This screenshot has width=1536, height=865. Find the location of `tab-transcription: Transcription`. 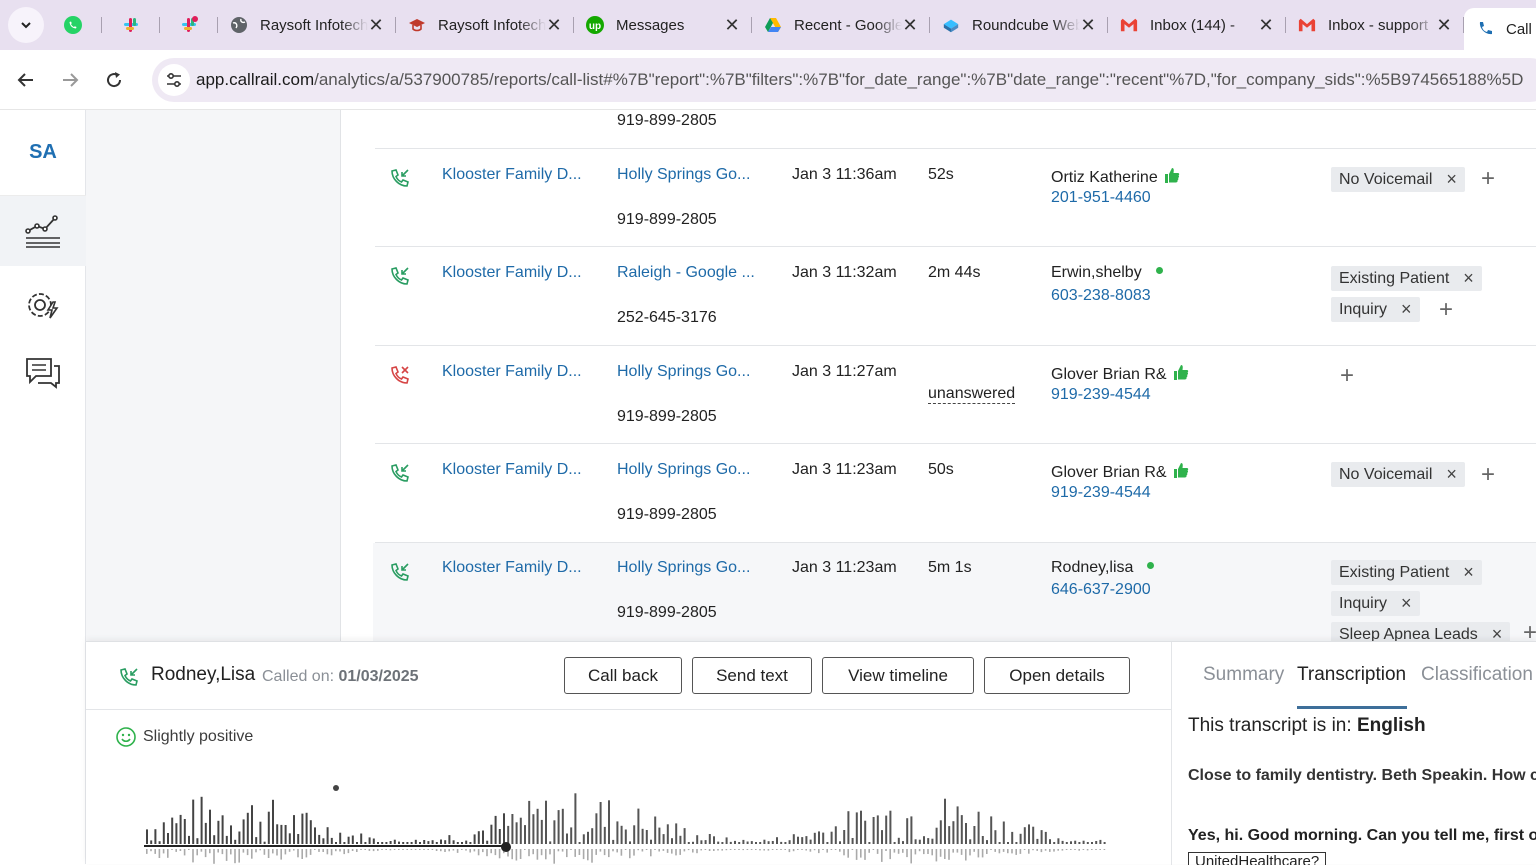

tab-transcription: Transcription is located at coordinates (1351, 675).